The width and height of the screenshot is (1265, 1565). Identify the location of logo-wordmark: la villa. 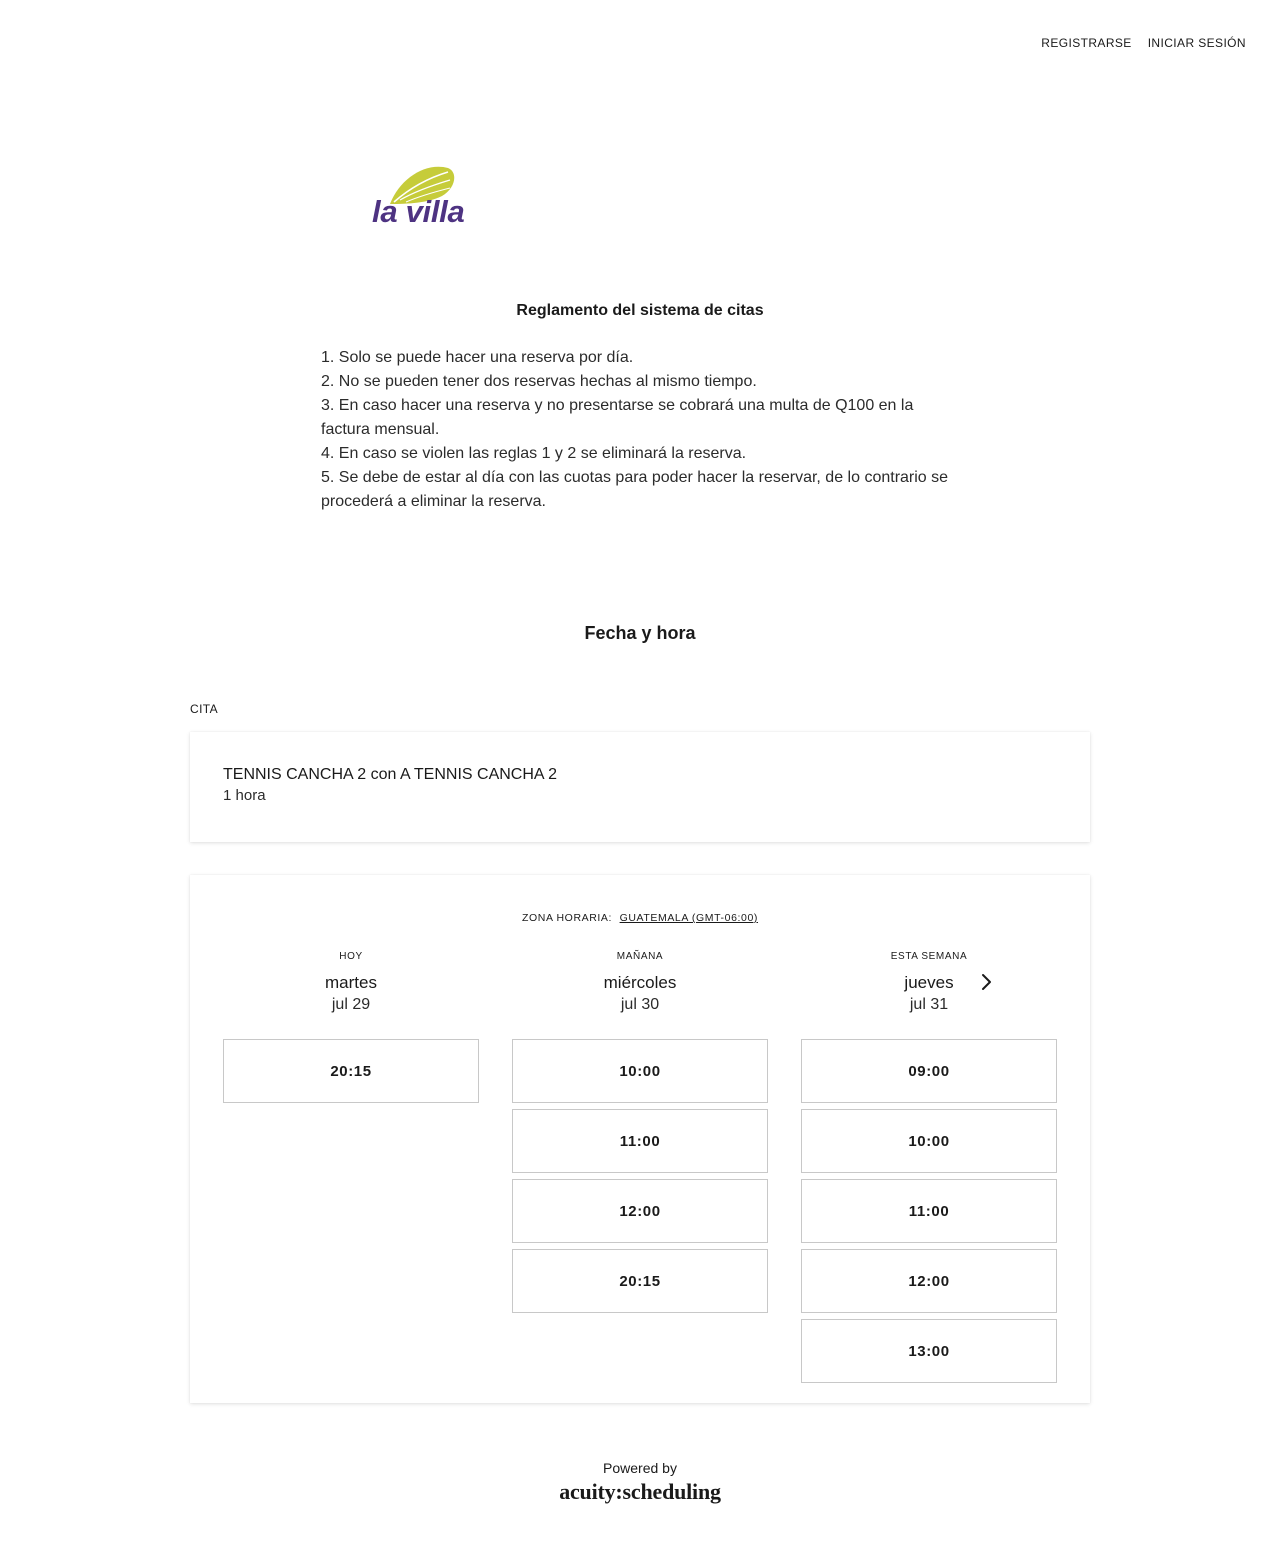
(418, 211).